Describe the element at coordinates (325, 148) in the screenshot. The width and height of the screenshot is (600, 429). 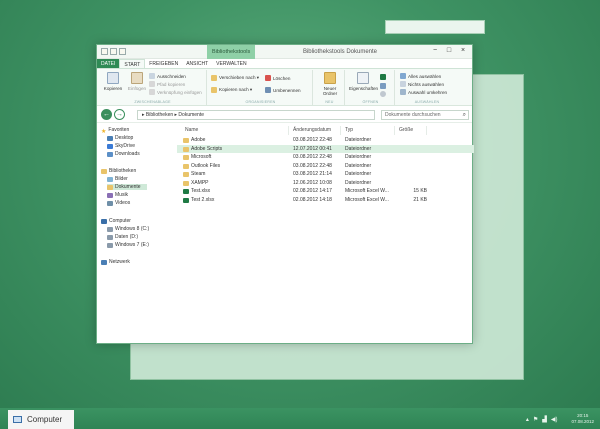
I see `table-row: Adobe Scripts 12.07.2012 00:41 Dateiordner` at that location.